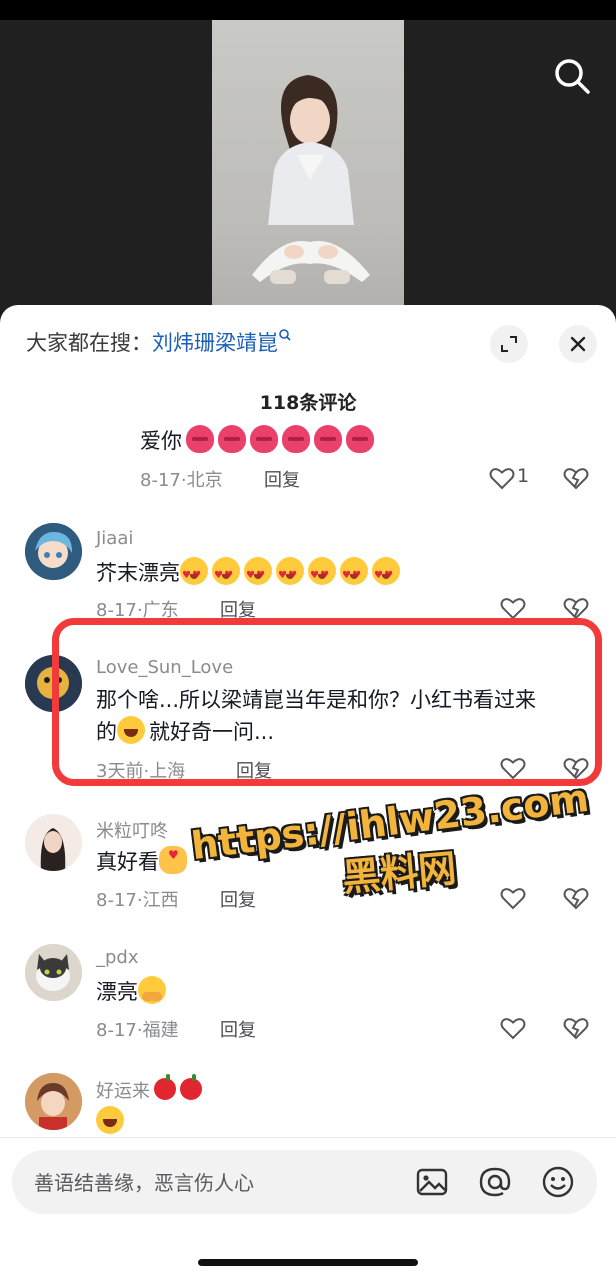 The height and width of the screenshot is (1280, 616). What do you see at coordinates (204, 480) in the screenshot?
I see `comment-location: 北京` at bounding box center [204, 480].